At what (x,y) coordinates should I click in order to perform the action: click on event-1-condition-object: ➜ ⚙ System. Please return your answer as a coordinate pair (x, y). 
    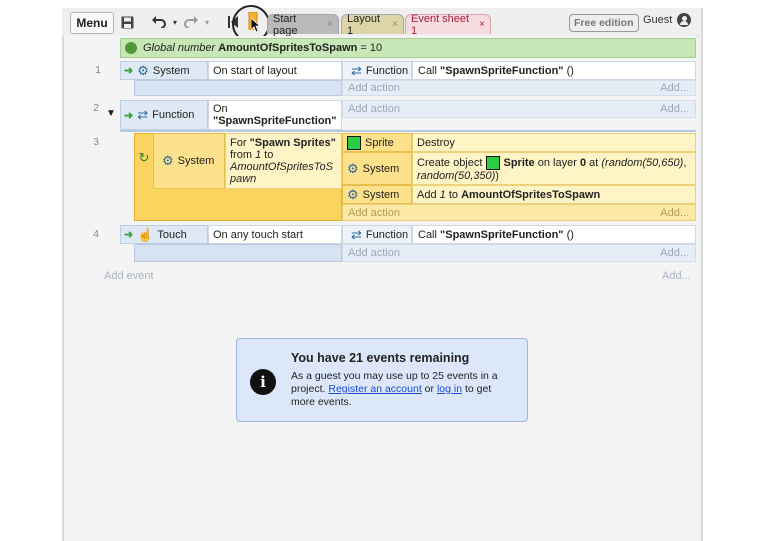
    Looking at the image, I should click on (164, 70).